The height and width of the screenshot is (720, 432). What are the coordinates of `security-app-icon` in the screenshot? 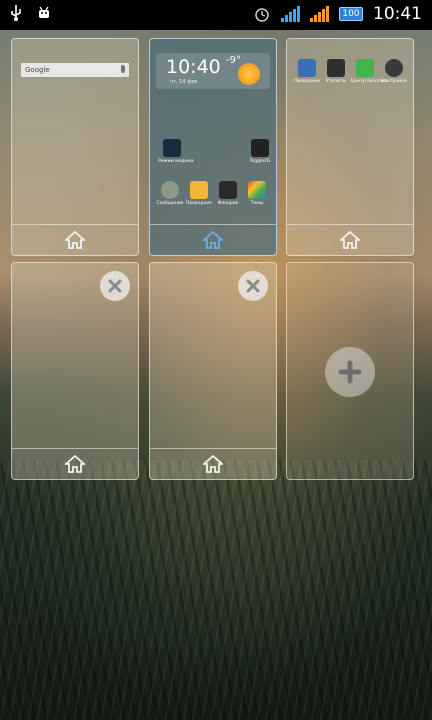 It's located at (365, 68).